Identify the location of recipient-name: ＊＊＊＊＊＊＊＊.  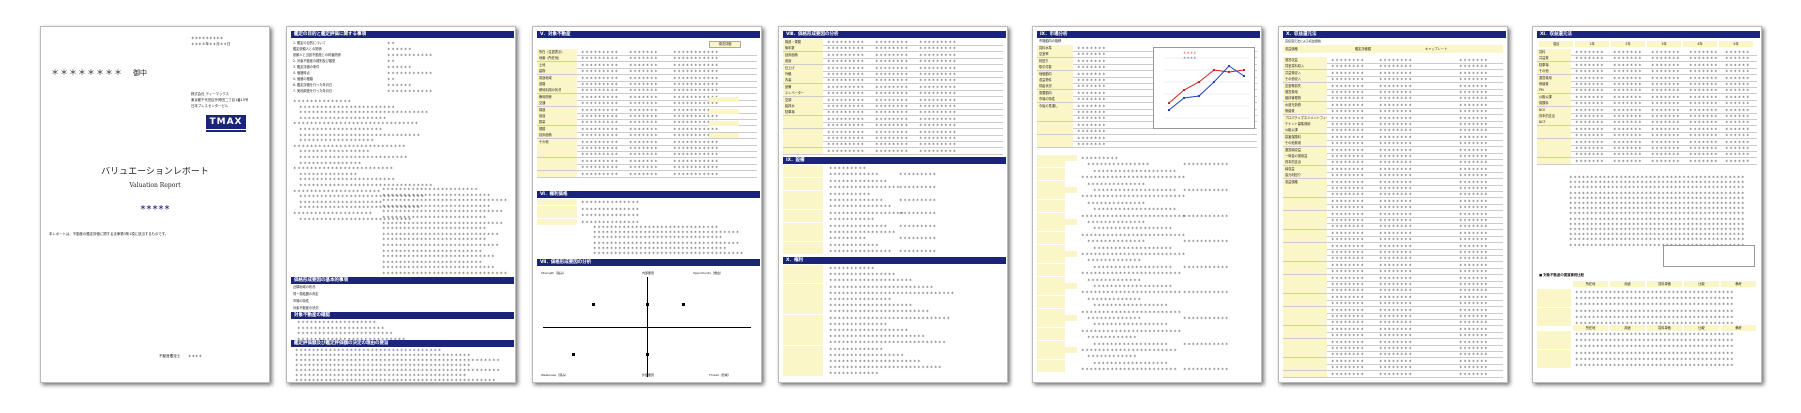
(87, 72).